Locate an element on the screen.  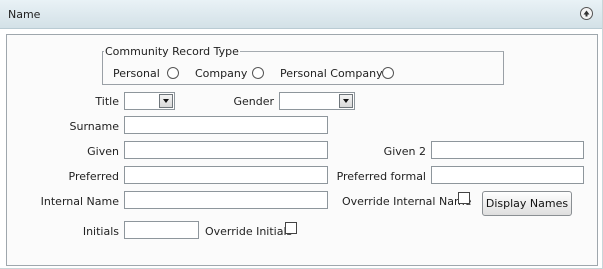
chevron-up-circle-icon is located at coordinates (586, 13).